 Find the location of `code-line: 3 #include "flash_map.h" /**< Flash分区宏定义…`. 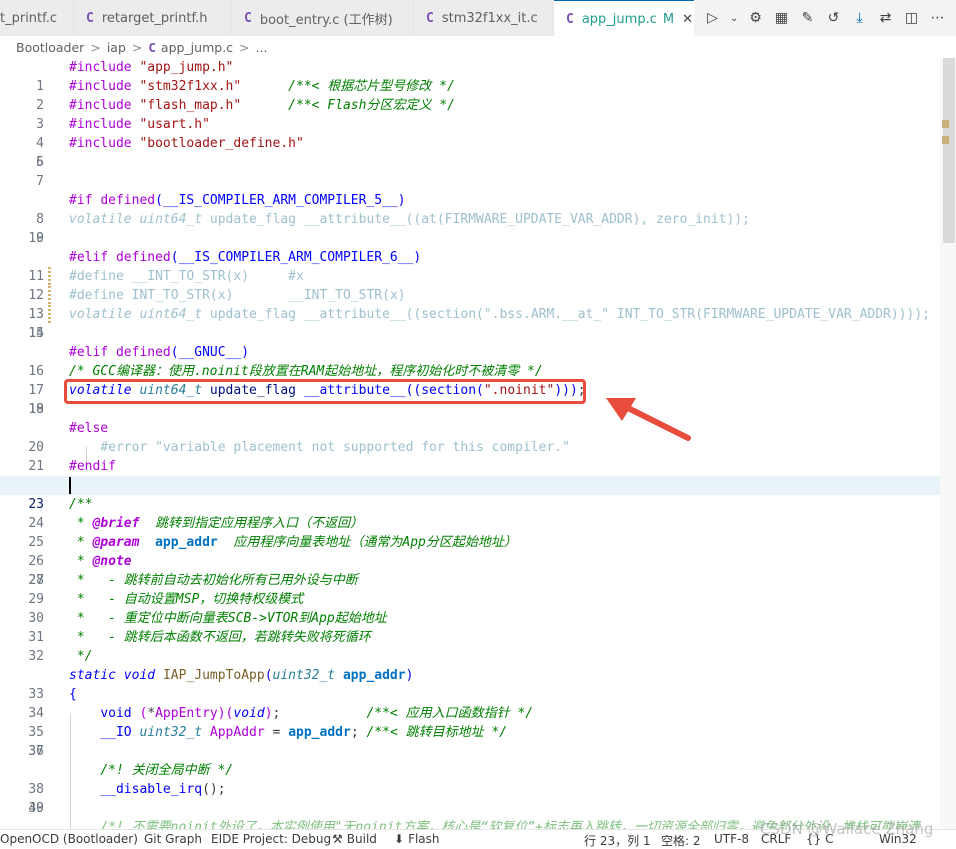

code-line: 3 #include "flash_map.h" /**< Flash分区宏定义… is located at coordinates (470, 114).